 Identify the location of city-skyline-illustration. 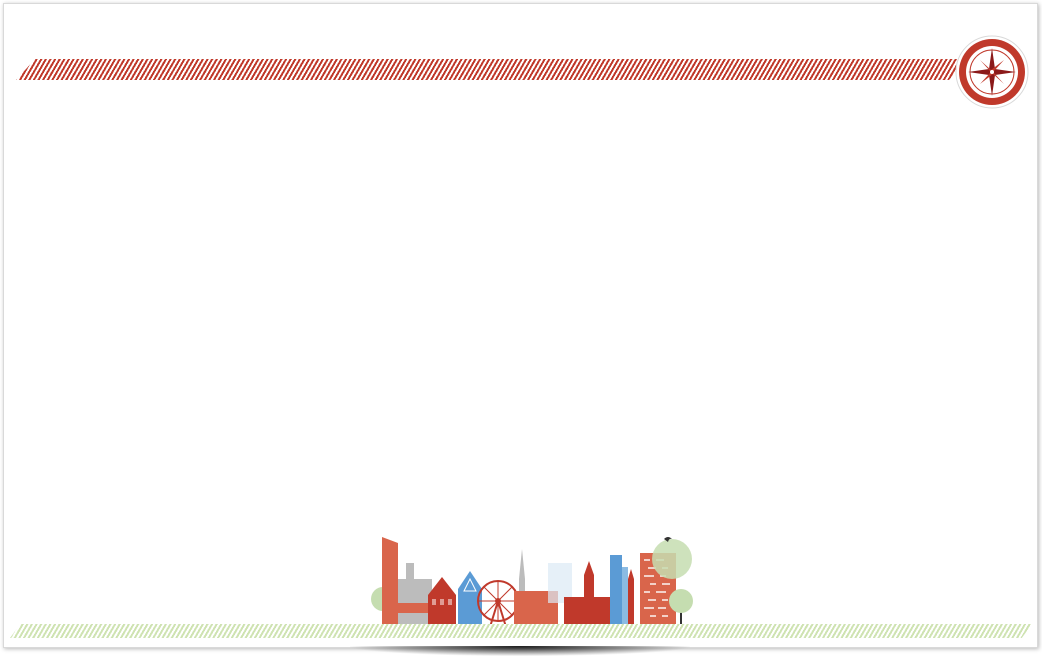
(532, 583).